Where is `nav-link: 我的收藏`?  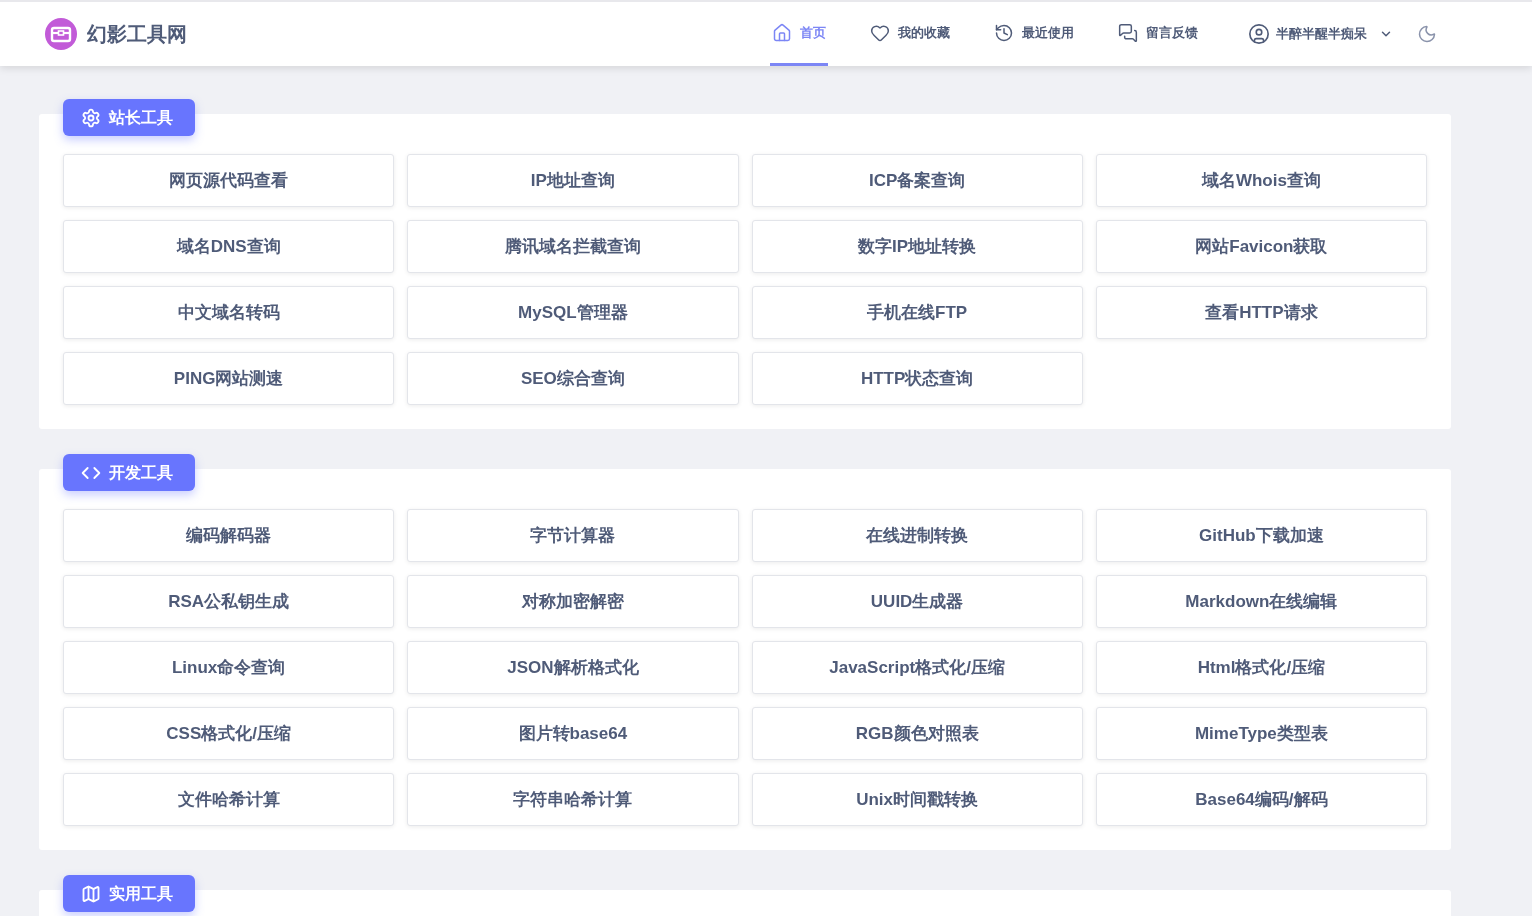 nav-link: 我的收藏 is located at coordinates (910, 34).